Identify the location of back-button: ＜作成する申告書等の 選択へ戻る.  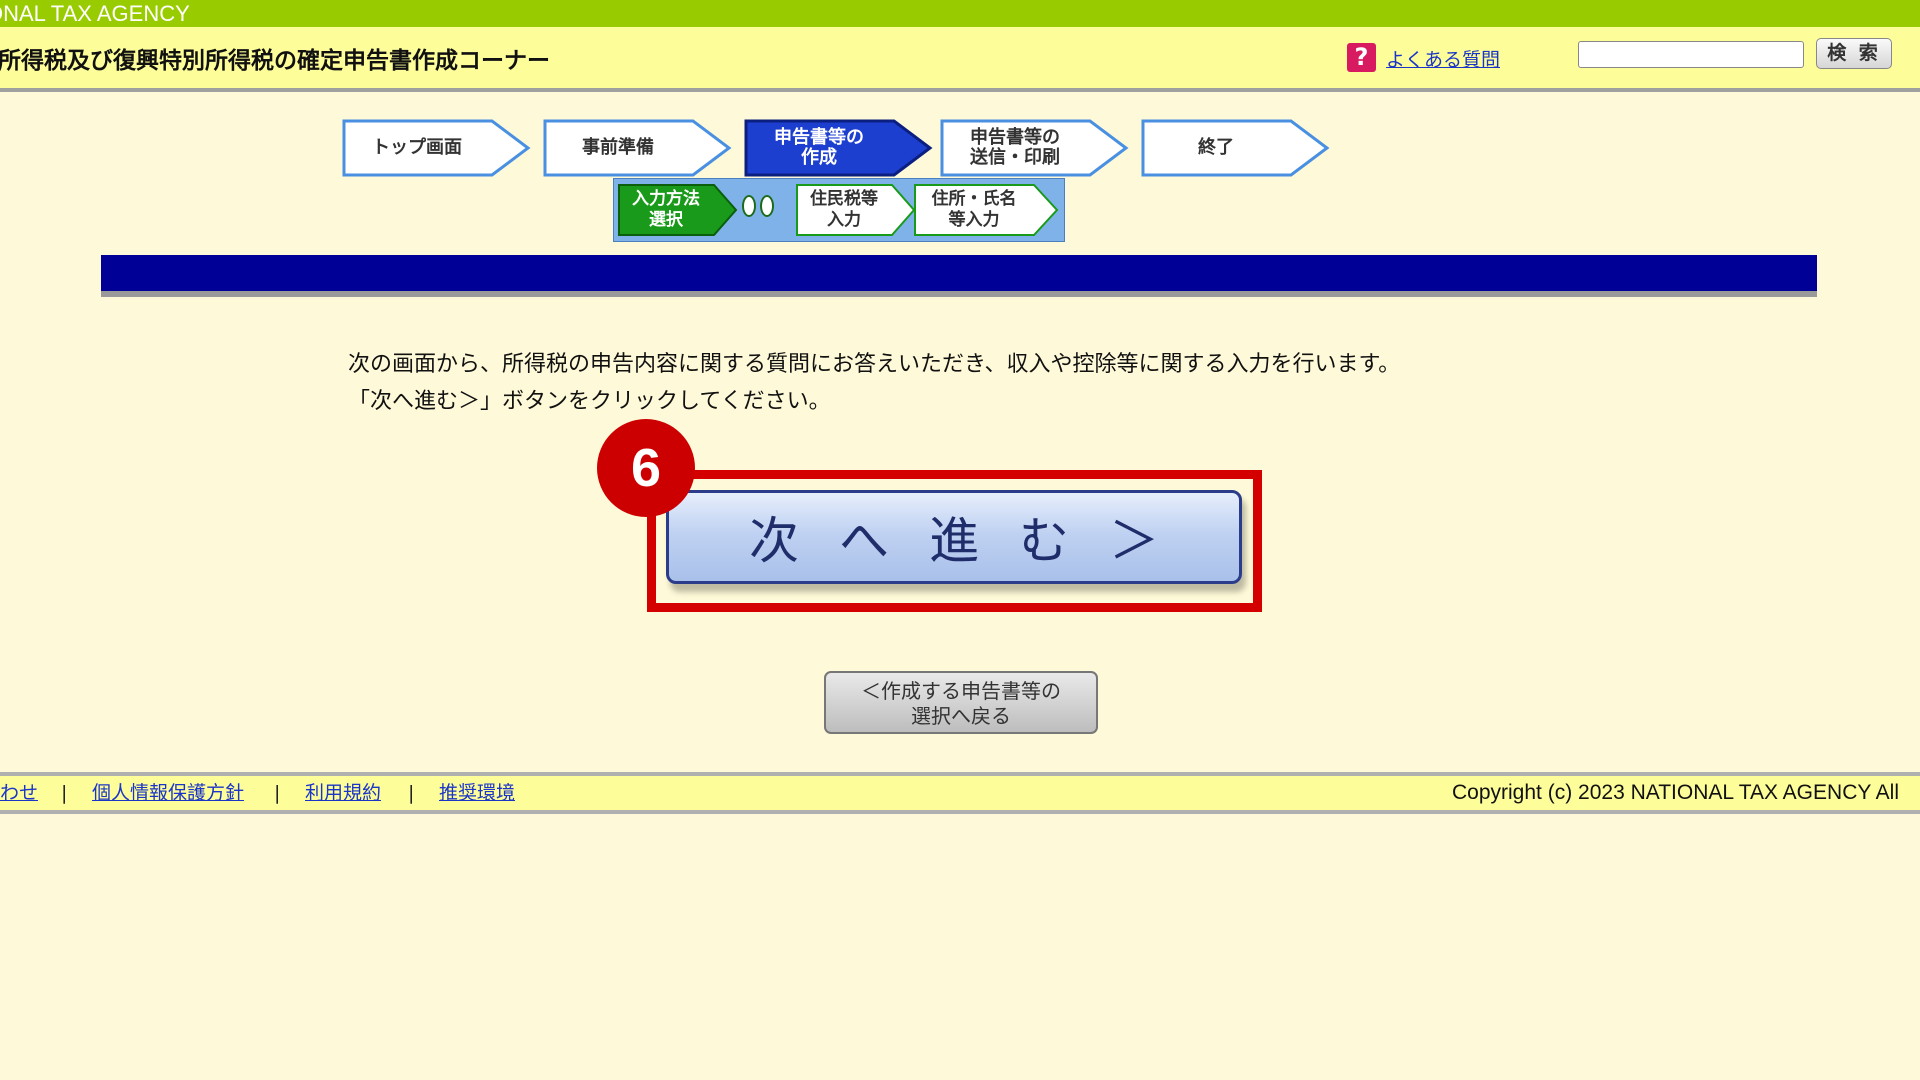
(961, 702).